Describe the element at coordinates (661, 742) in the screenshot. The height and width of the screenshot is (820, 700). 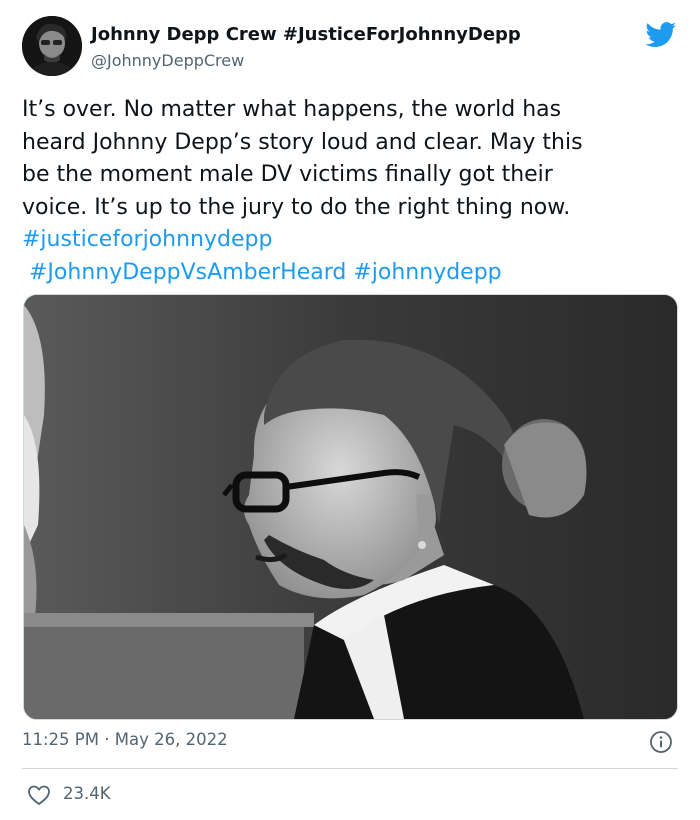
I see `info-icon` at that location.